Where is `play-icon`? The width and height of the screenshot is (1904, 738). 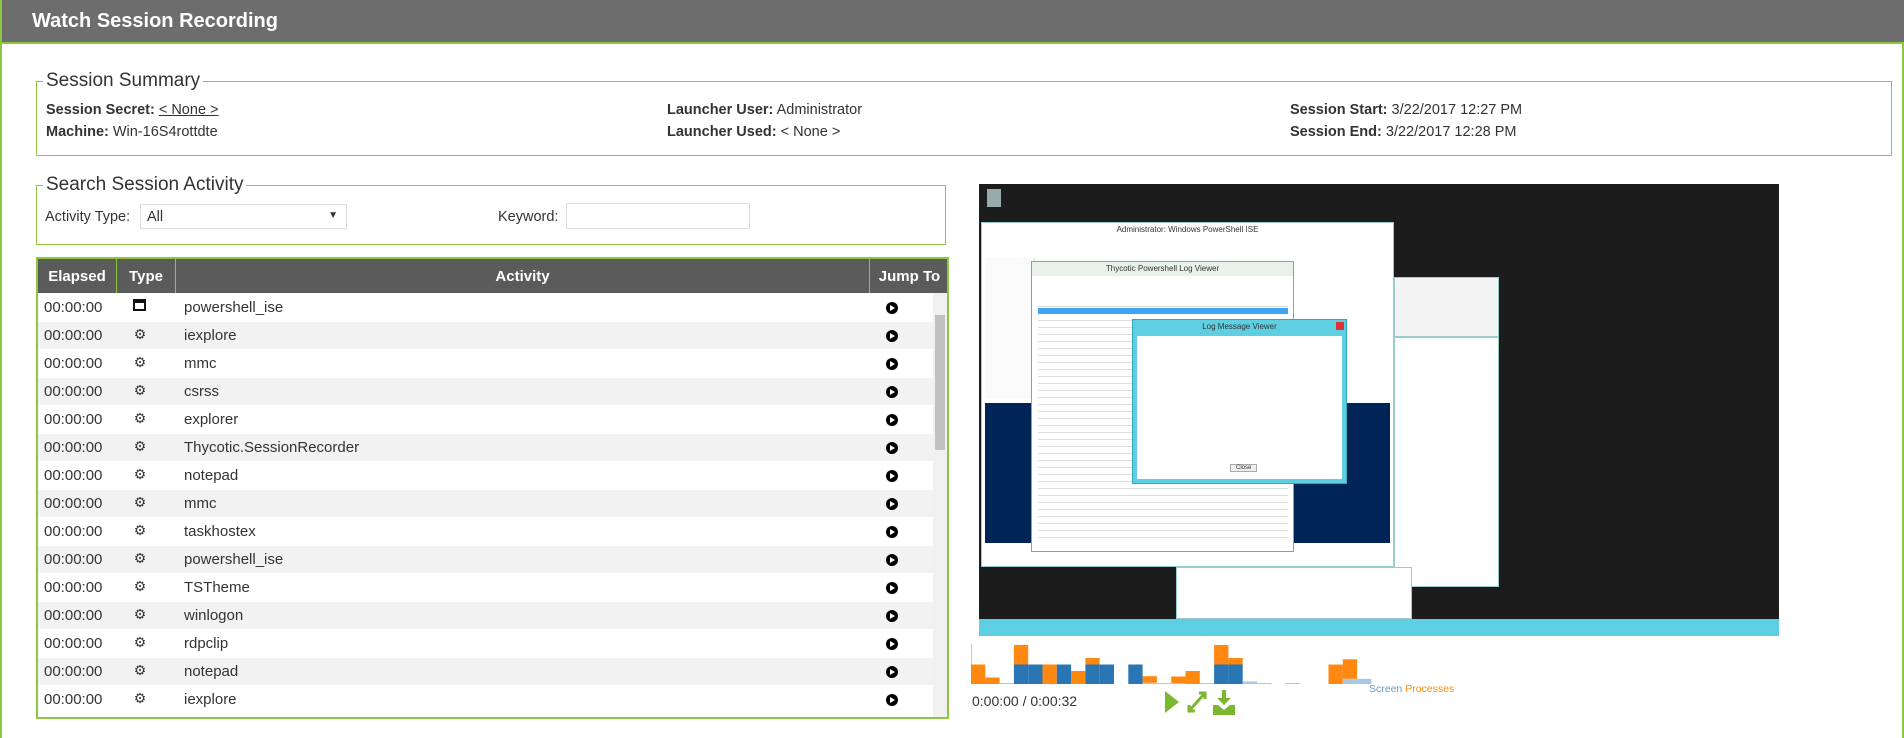 play-icon is located at coordinates (1172, 702).